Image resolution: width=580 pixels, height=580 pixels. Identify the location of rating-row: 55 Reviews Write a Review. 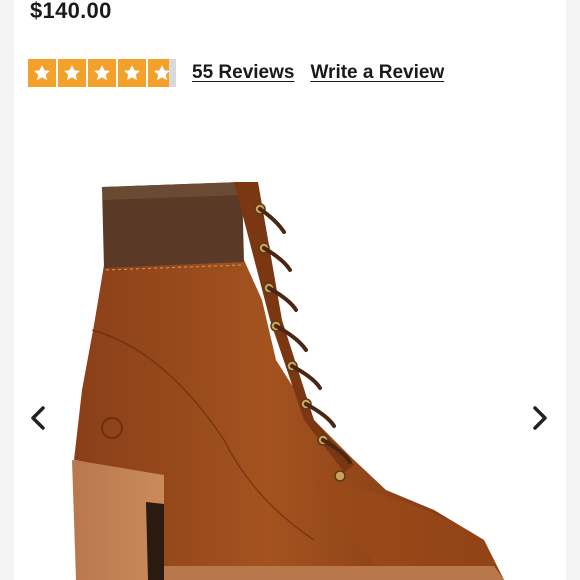
(236, 73).